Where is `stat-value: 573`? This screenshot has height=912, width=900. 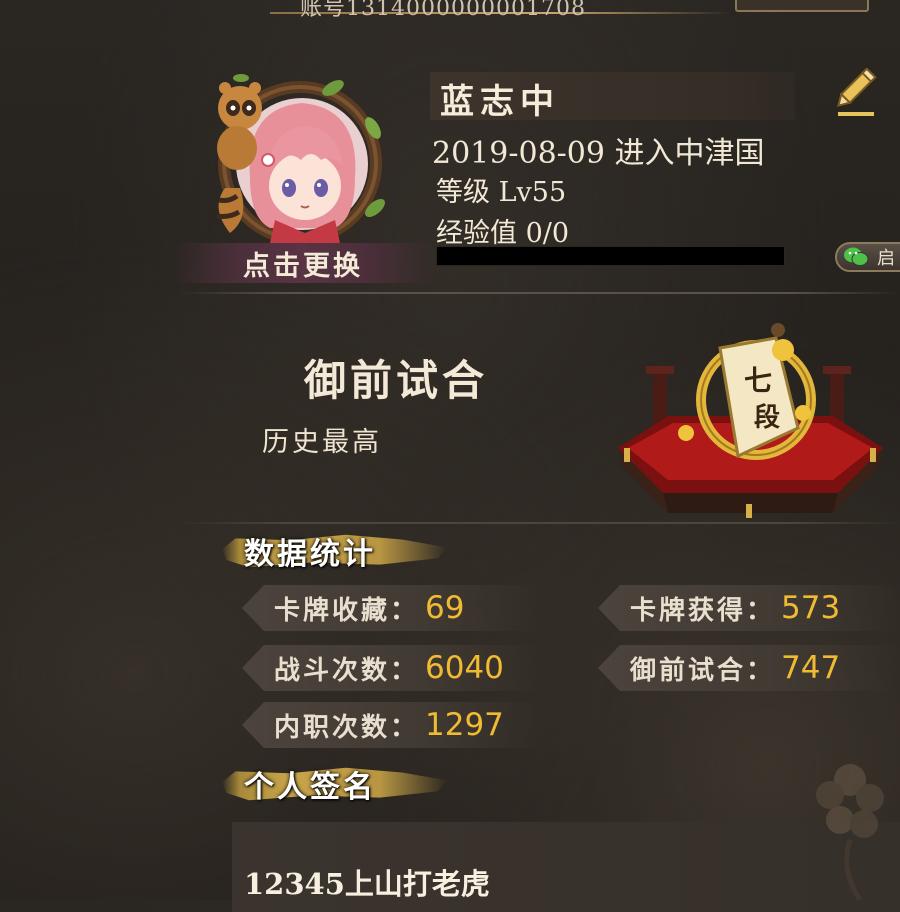 stat-value: 573 is located at coordinates (811, 608).